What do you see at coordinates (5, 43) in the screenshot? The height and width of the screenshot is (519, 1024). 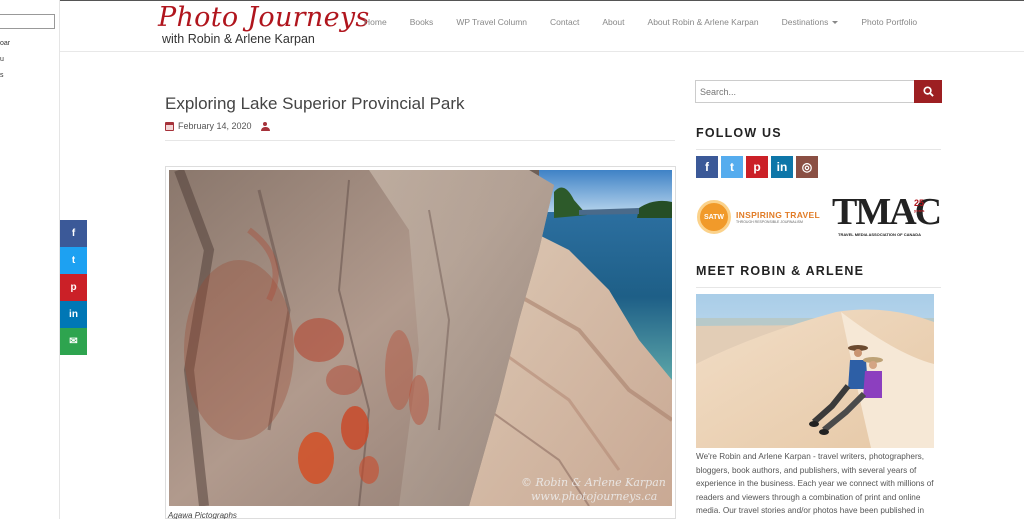 I see `side-panel-item: oar` at bounding box center [5, 43].